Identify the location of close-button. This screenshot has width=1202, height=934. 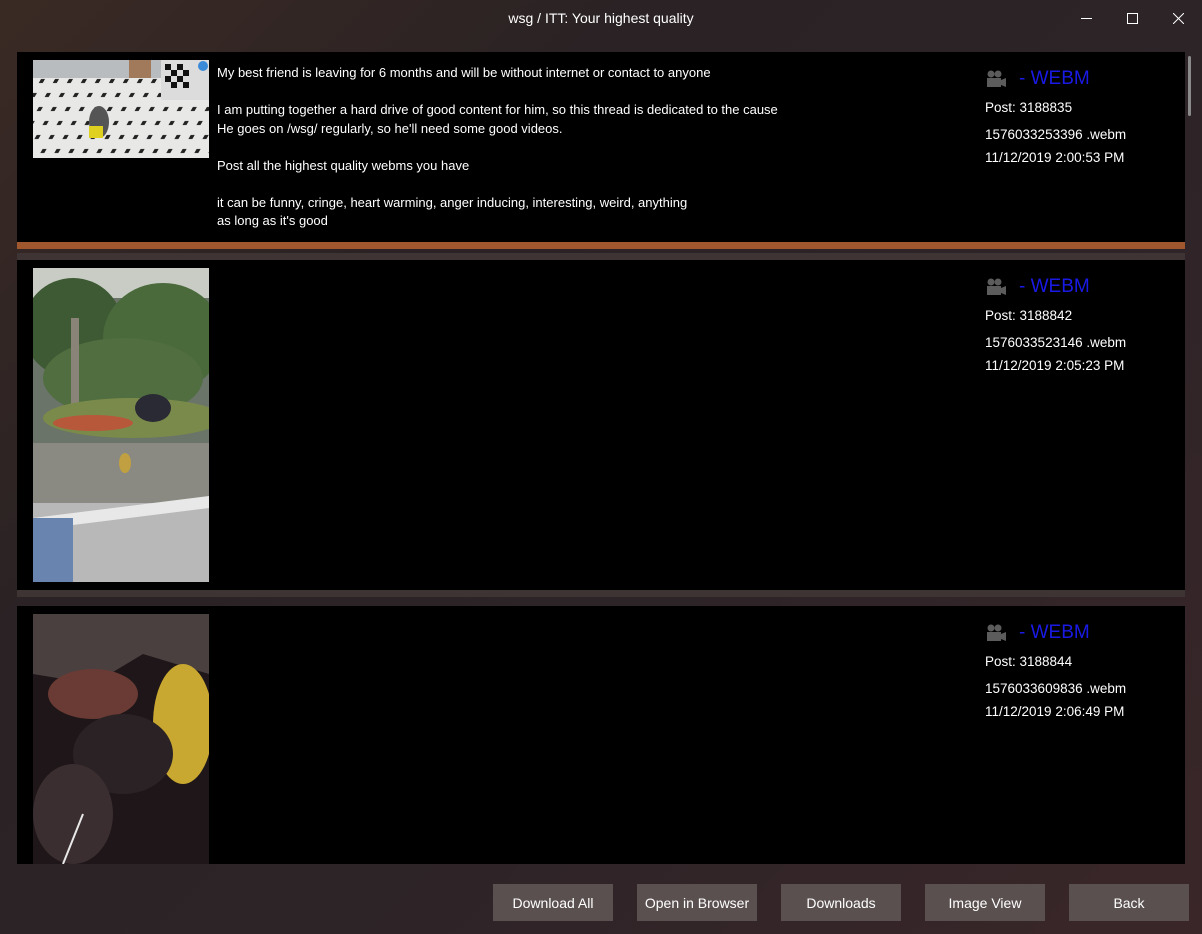
(1178, 18).